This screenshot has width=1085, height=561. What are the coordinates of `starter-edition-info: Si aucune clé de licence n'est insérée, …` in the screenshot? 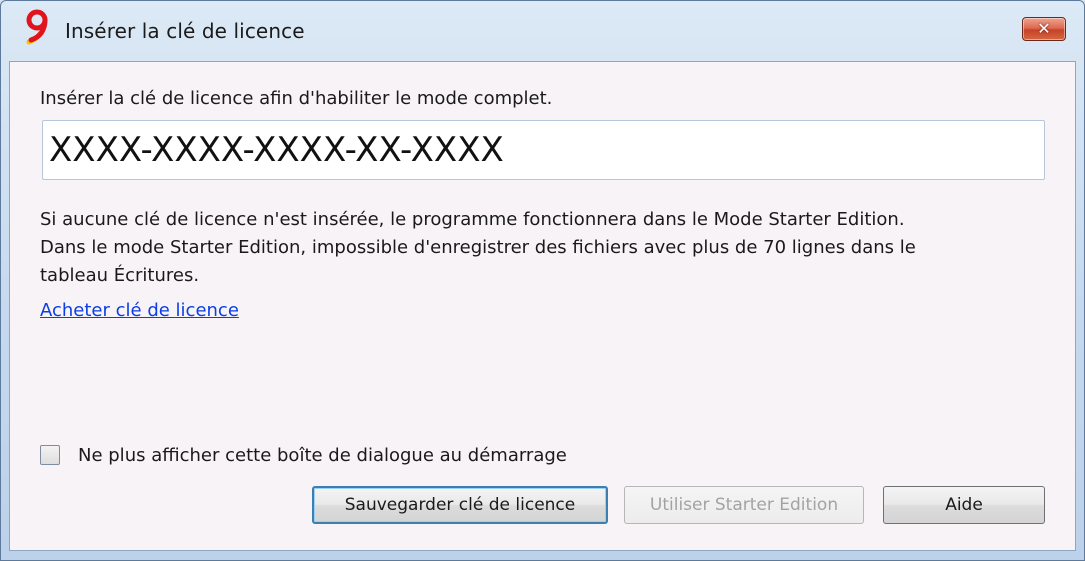 It's located at (545, 248).